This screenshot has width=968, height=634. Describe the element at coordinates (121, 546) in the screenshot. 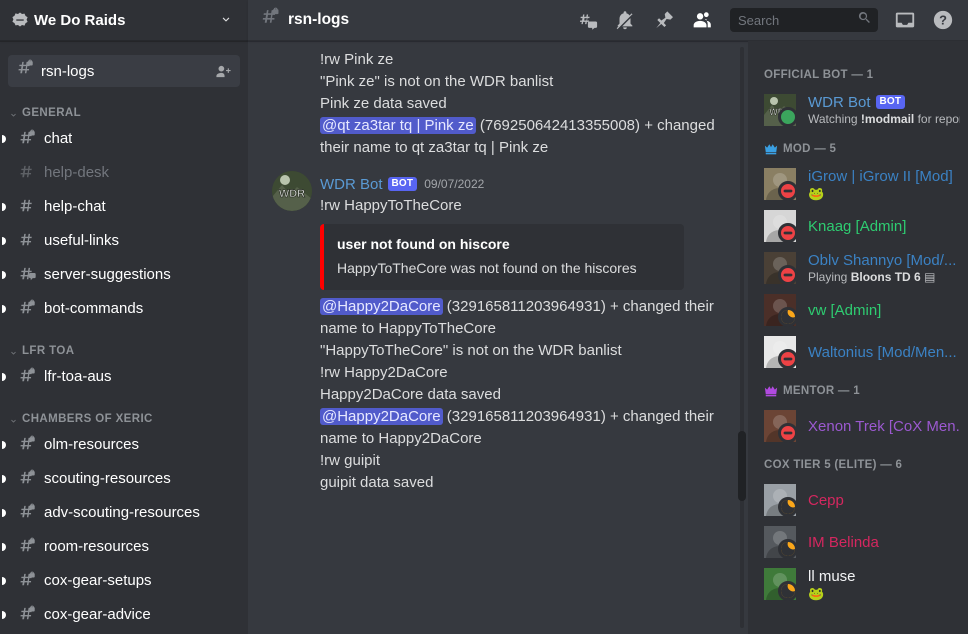

I see `sidebar-item-room-resources: room-resources` at that location.